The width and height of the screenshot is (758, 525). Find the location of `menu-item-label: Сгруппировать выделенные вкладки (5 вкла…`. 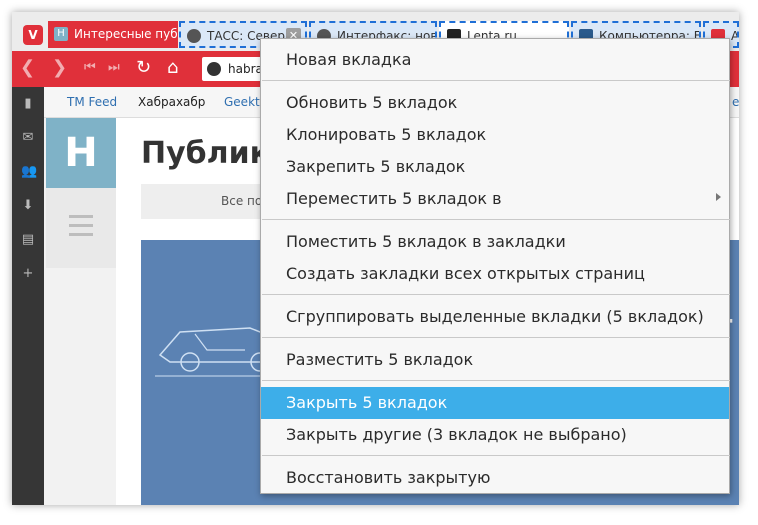

menu-item-label: Сгруппировать выделенные вкладки (5 вкла… is located at coordinates (495, 316).